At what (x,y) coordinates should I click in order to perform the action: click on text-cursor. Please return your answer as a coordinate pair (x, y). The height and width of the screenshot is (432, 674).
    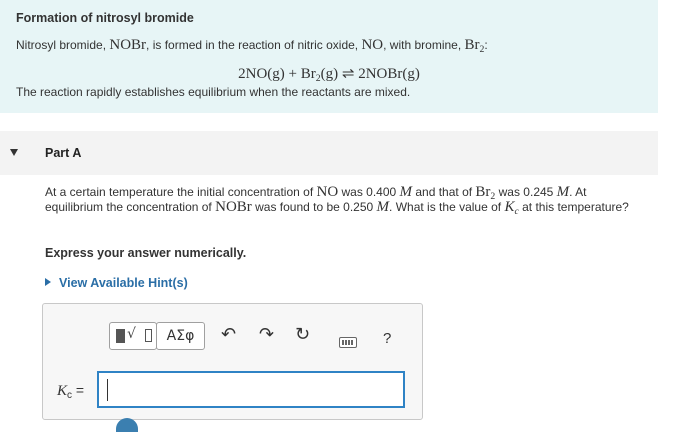
    Looking at the image, I should click on (107, 390).